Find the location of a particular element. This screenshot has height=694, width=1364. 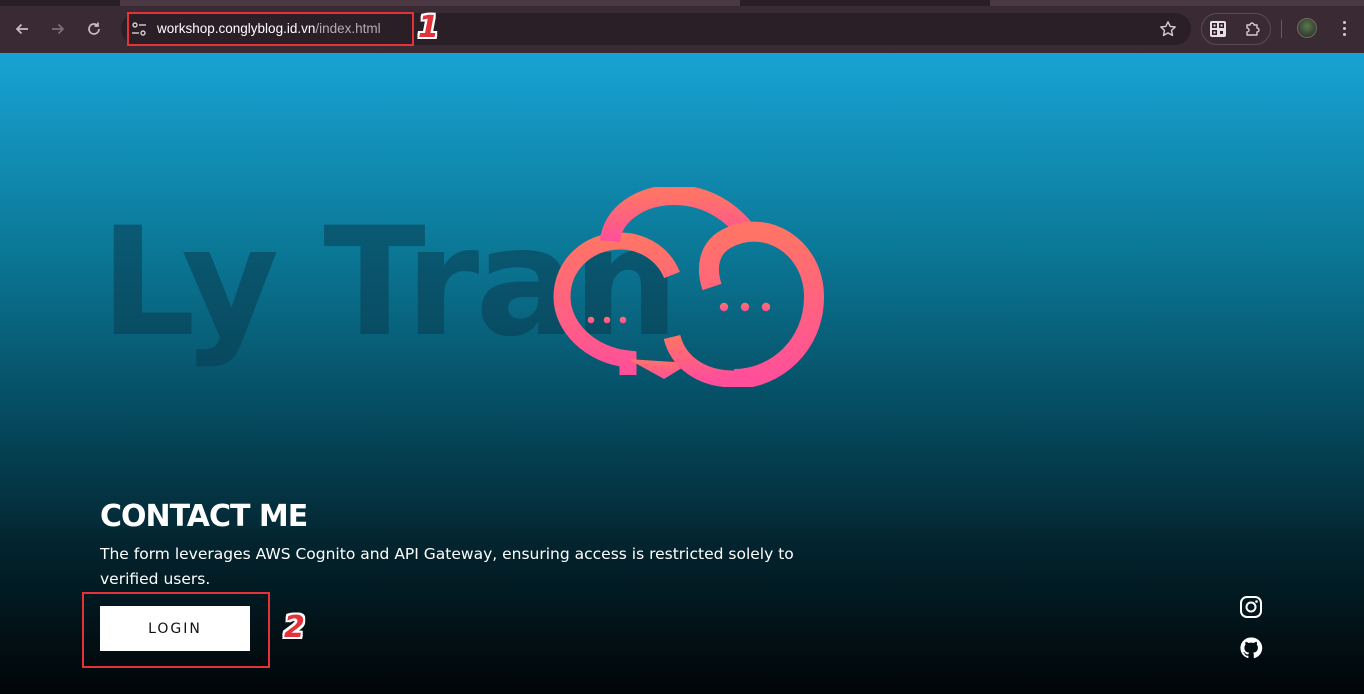

puzzle-icon is located at coordinates (1253, 29).